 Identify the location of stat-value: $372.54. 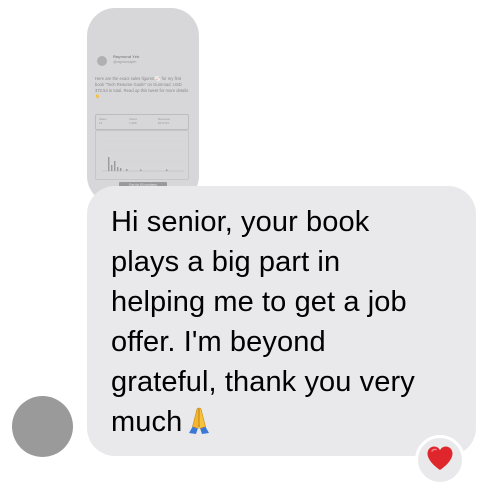
(163, 123).